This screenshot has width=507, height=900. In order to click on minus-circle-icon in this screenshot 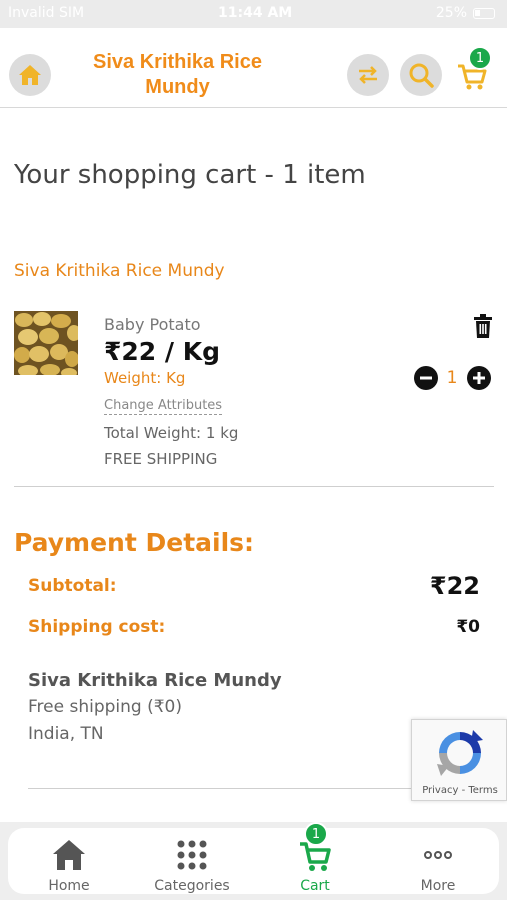, I will do `click(426, 378)`.